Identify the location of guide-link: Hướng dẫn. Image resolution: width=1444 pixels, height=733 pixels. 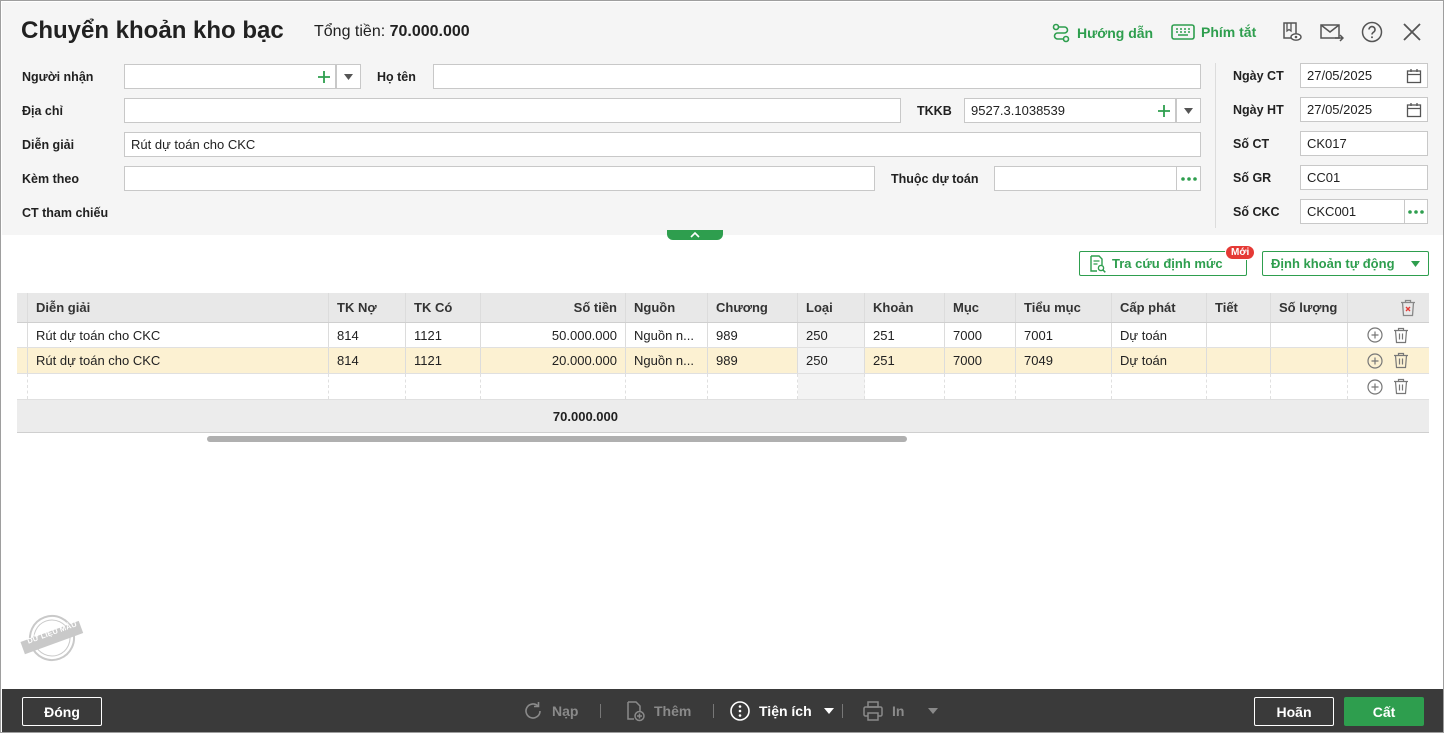
(1102, 33).